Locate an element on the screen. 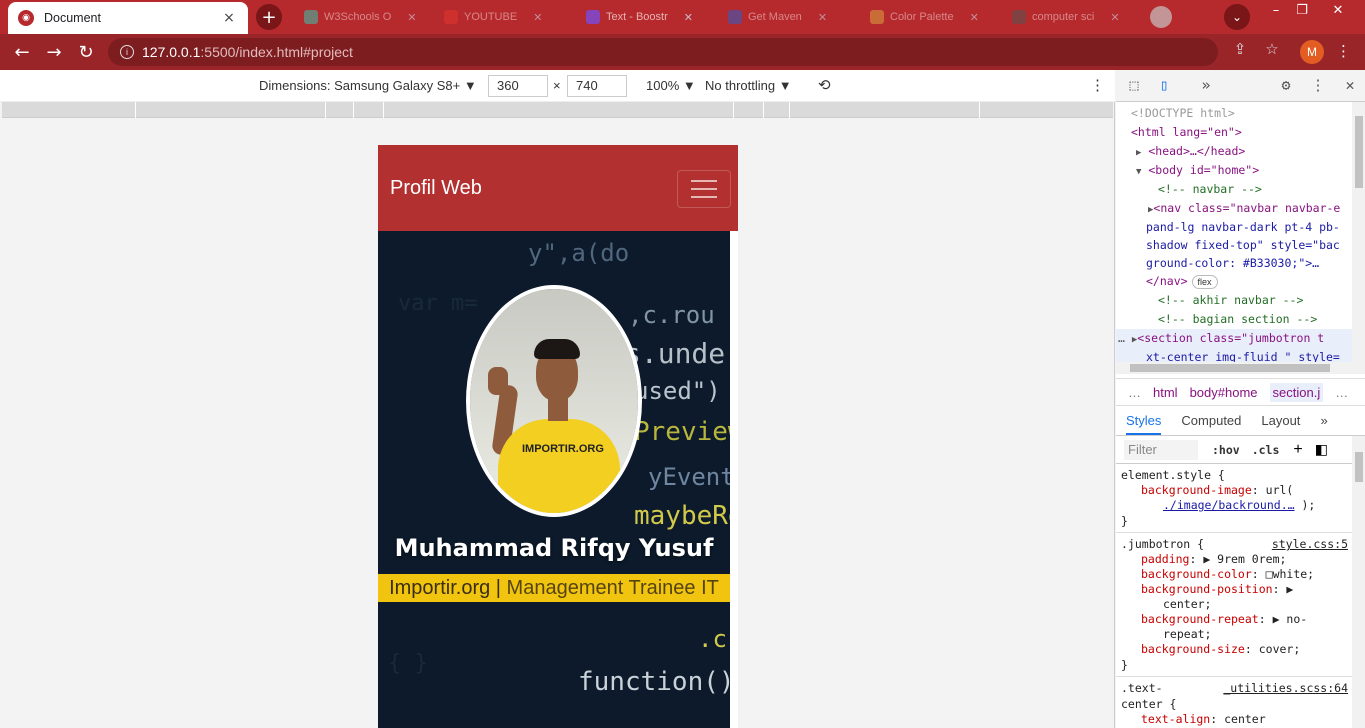 The height and width of the screenshot is (728, 1365). reload-icon: ↻ is located at coordinates (86, 52).